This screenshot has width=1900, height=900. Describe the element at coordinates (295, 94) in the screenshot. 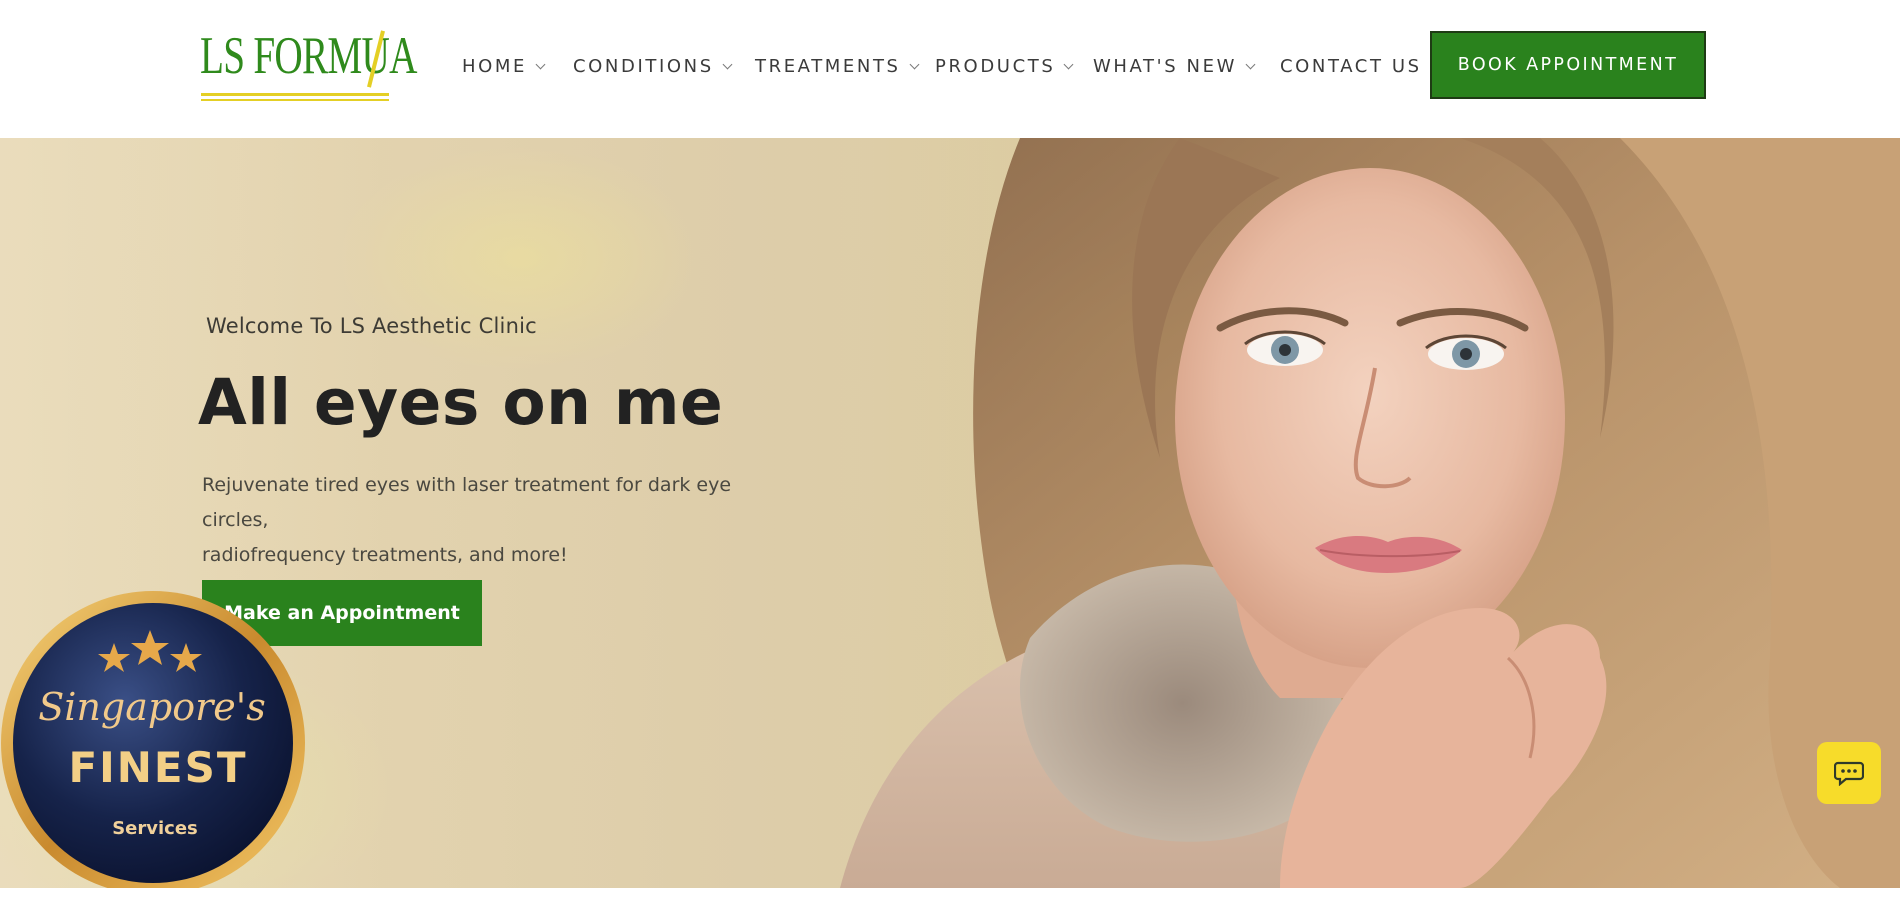

I see `logo-underline` at that location.